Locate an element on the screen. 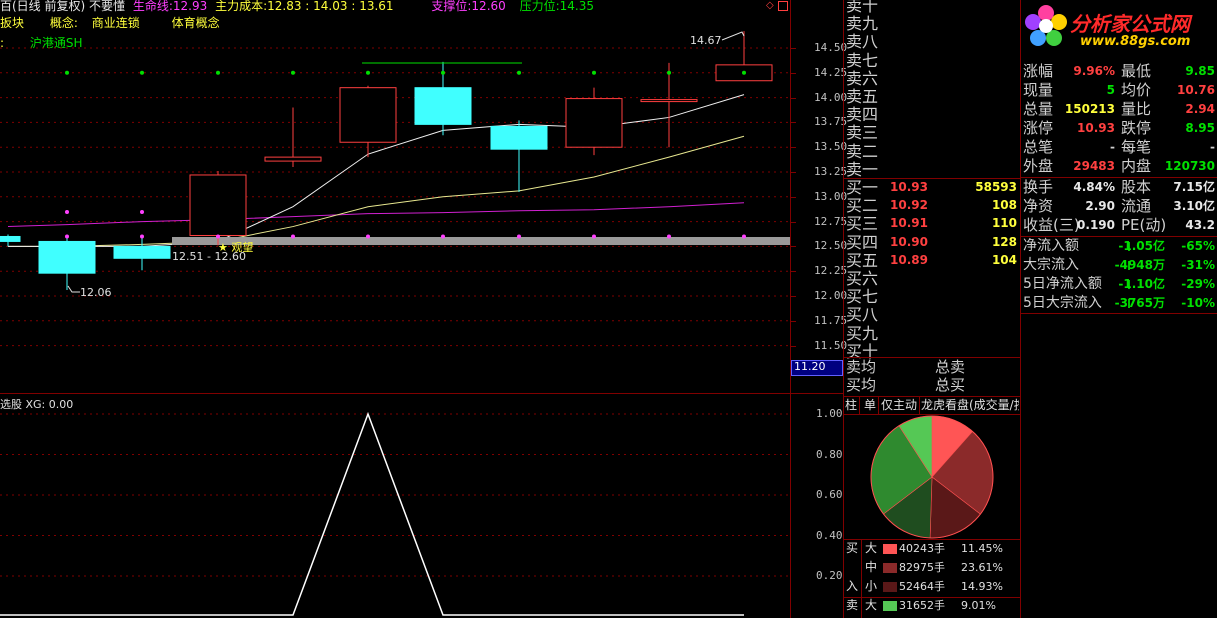 Image resolution: width=1217 pixels, height=618 pixels. ma-yellow-line is located at coordinates (376, 191).